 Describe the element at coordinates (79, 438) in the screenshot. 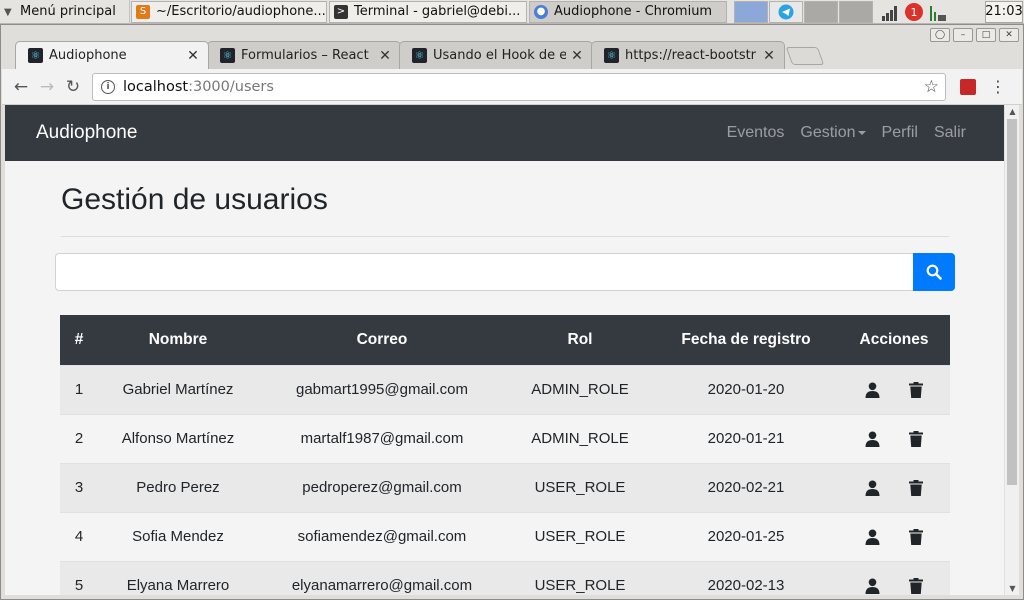

I see `cell-num: 2` at that location.